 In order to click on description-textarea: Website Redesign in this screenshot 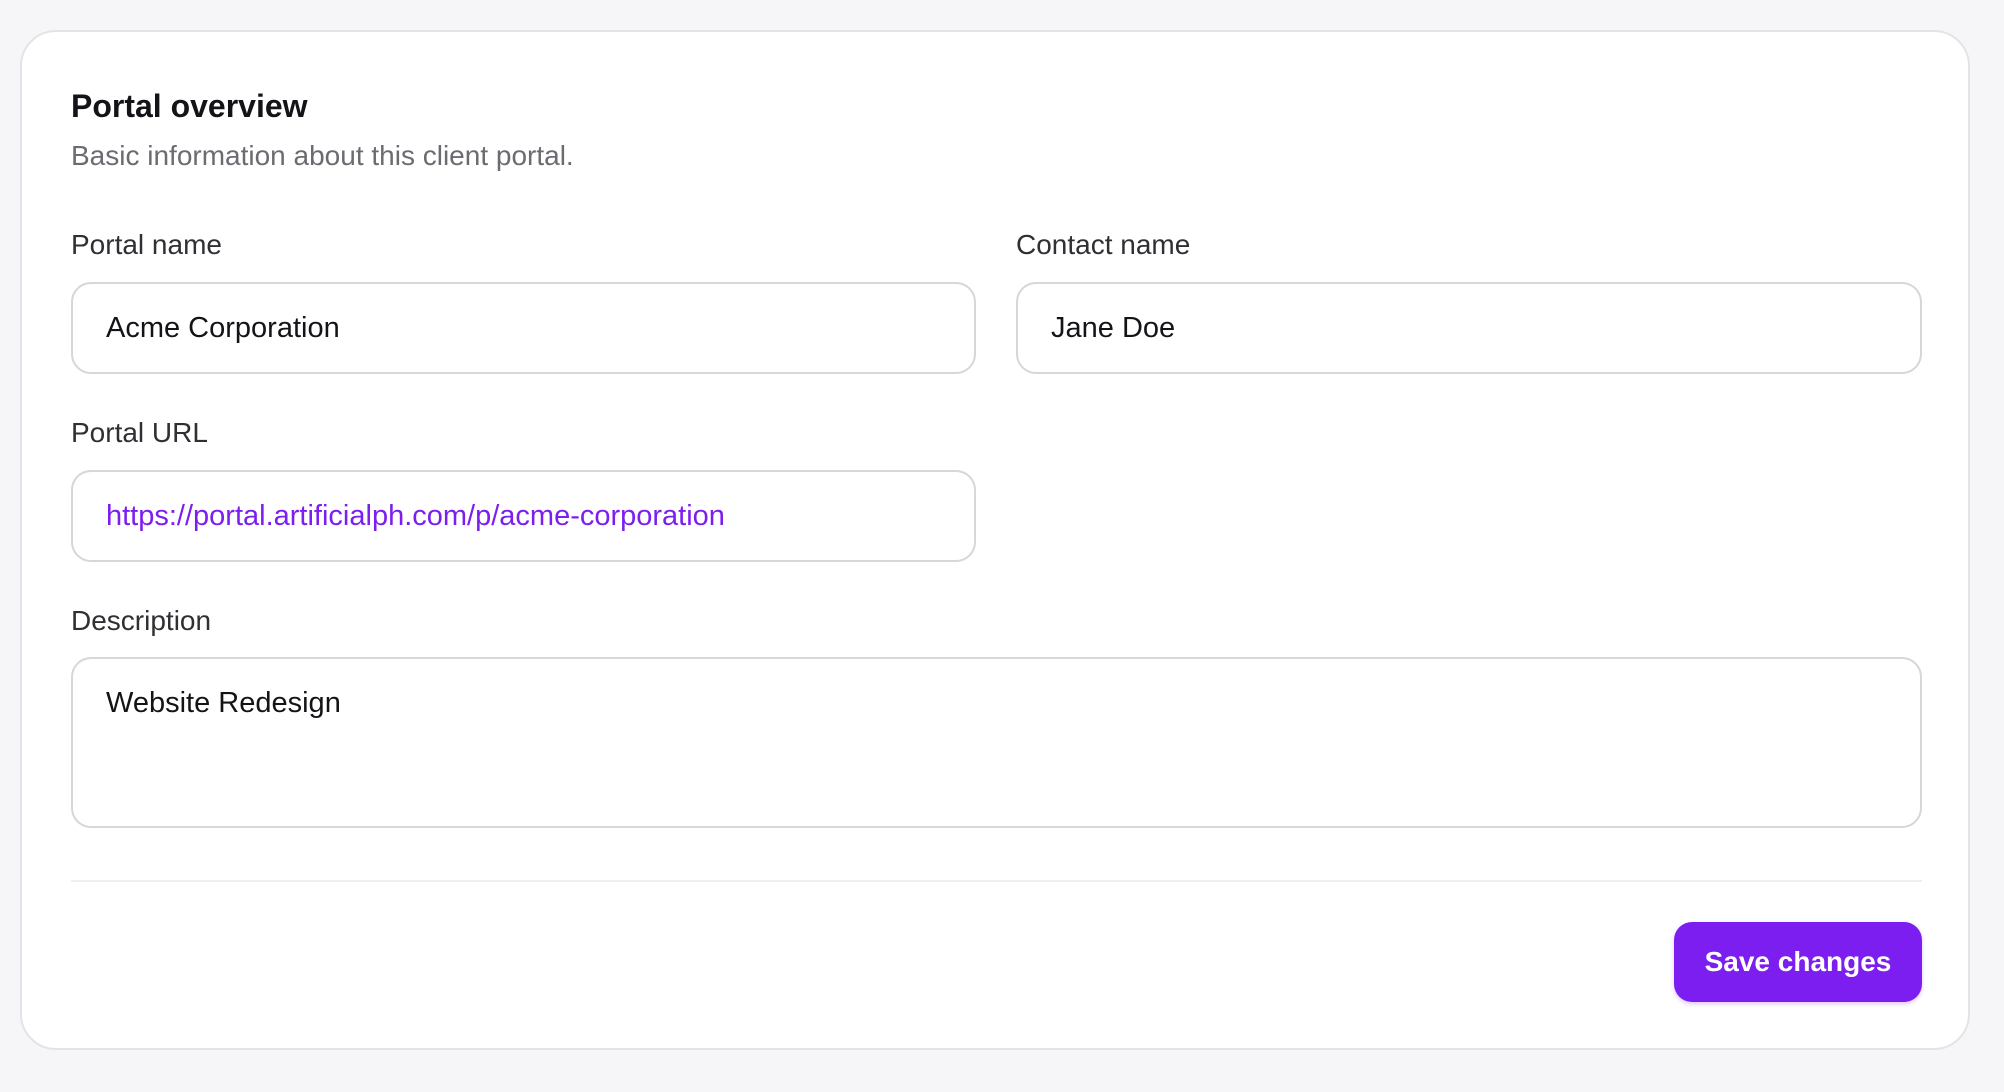, I will do `click(996, 742)`.